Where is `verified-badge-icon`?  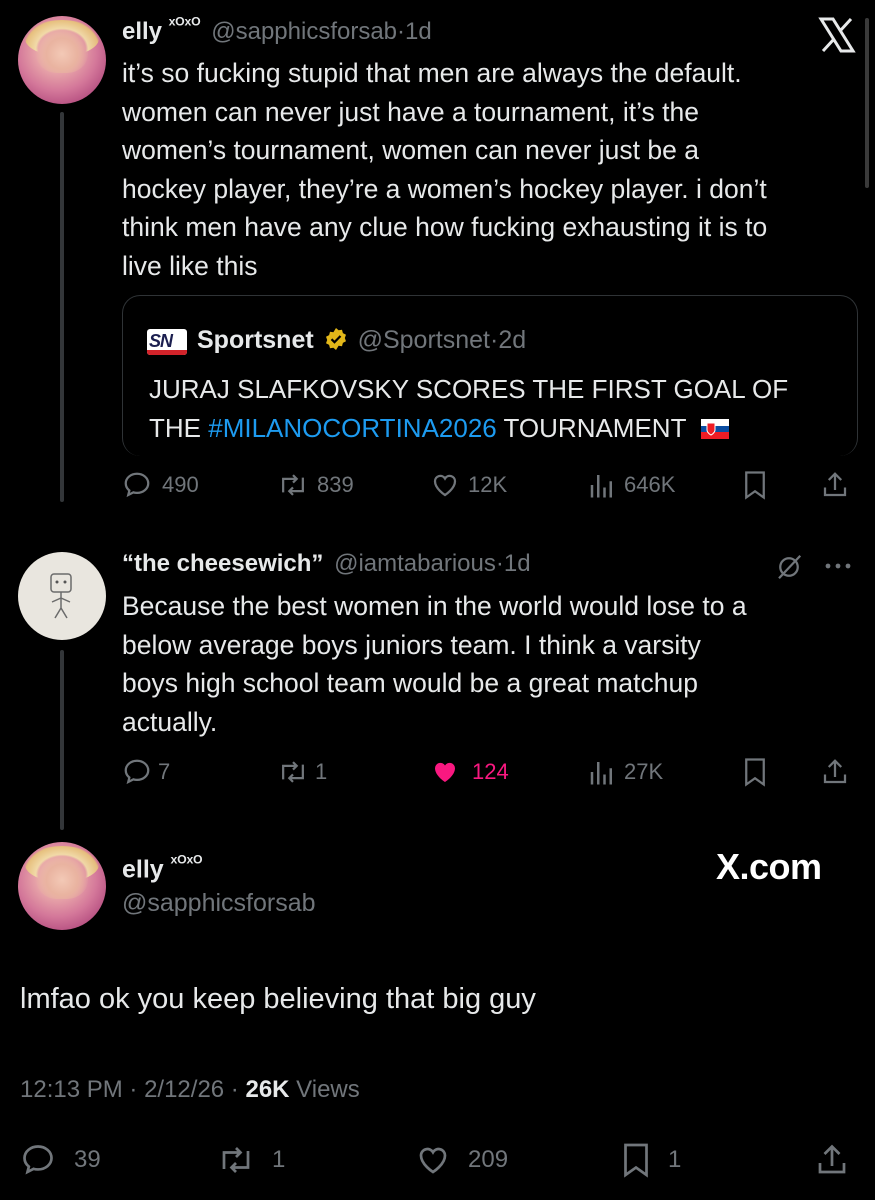 verified-badge-icon is located at coordinates (336, 342).